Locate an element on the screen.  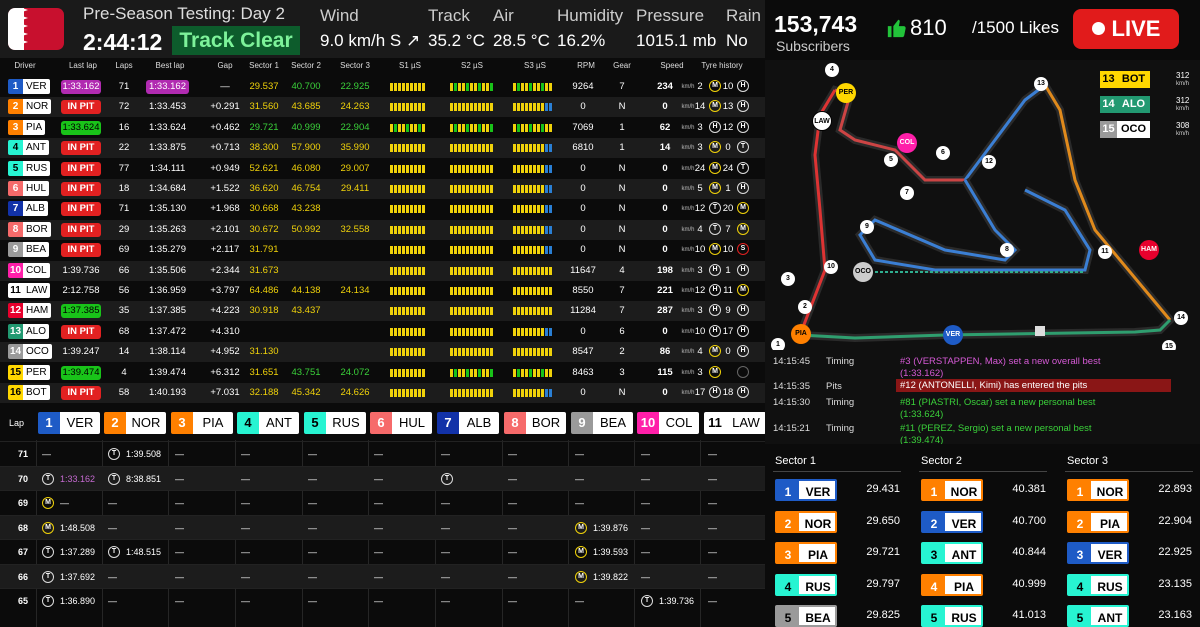
driver-tag: 2 NOR is located at coordinates (30, 107).